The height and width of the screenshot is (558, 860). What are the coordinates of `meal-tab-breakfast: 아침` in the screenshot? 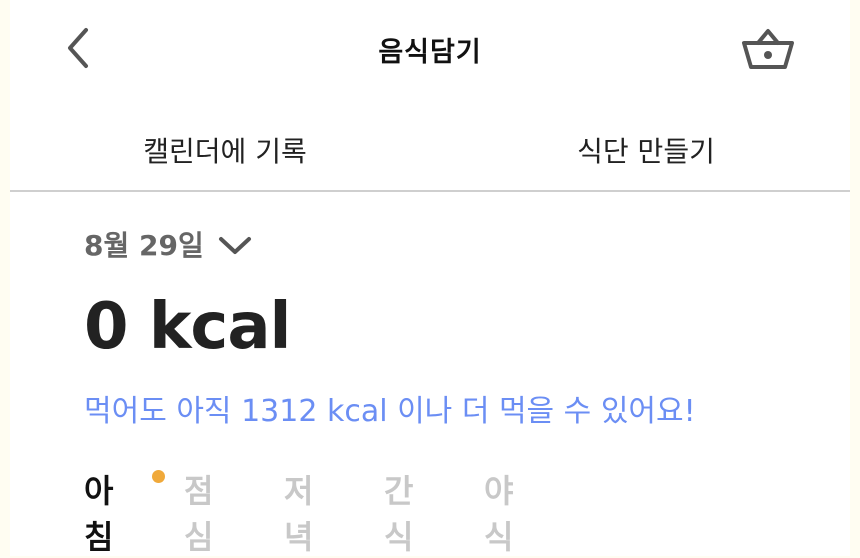 It's located at (98, 512).